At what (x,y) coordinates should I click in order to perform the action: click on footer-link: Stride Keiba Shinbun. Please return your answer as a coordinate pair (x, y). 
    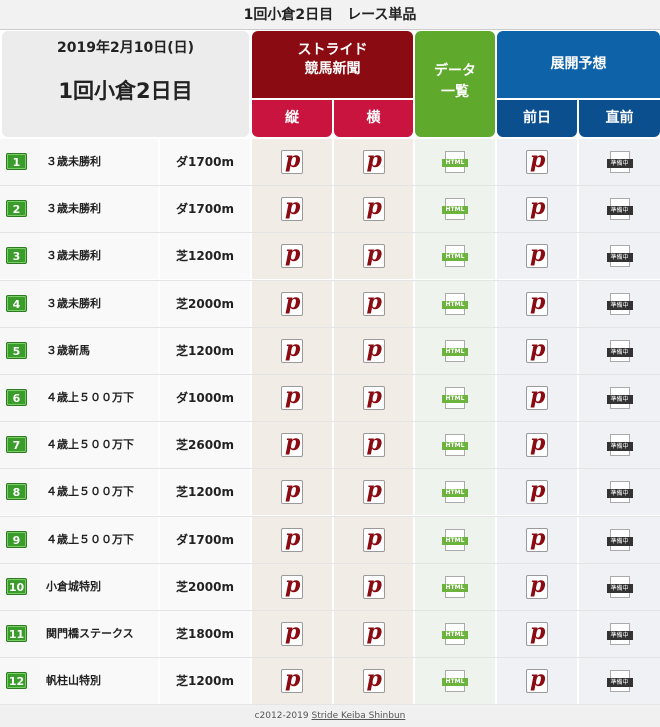
    Looking at the image, I should click on (358, 716).